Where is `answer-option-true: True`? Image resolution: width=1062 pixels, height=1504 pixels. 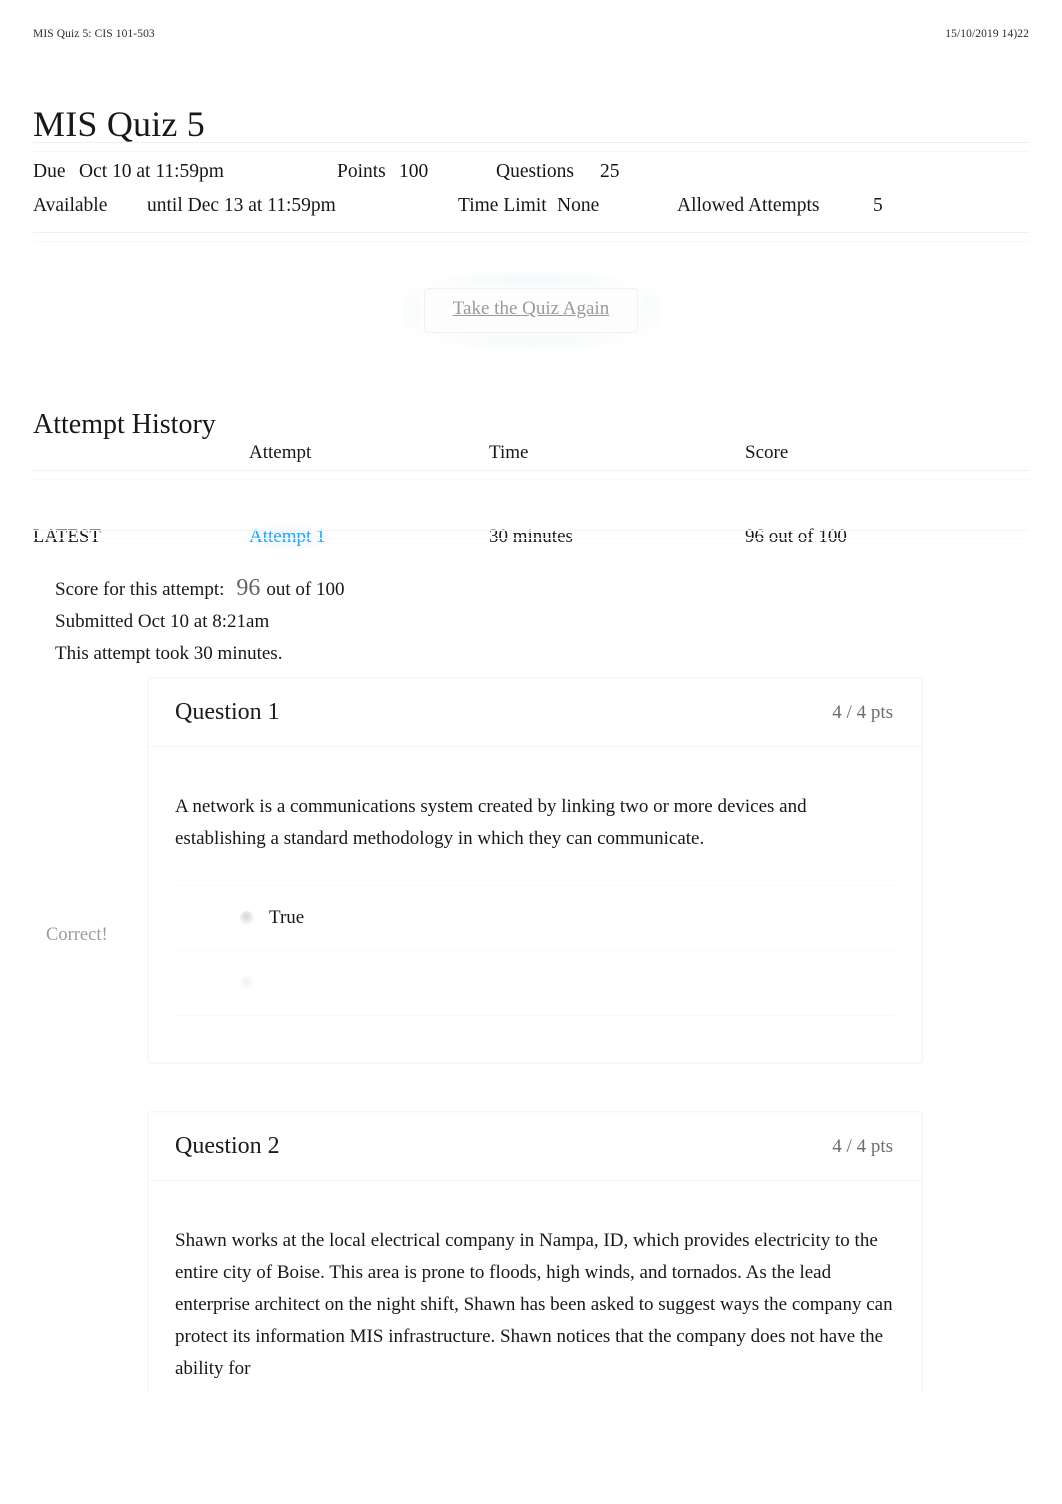
answer-option-true: True is located at coordinates (535, 918).